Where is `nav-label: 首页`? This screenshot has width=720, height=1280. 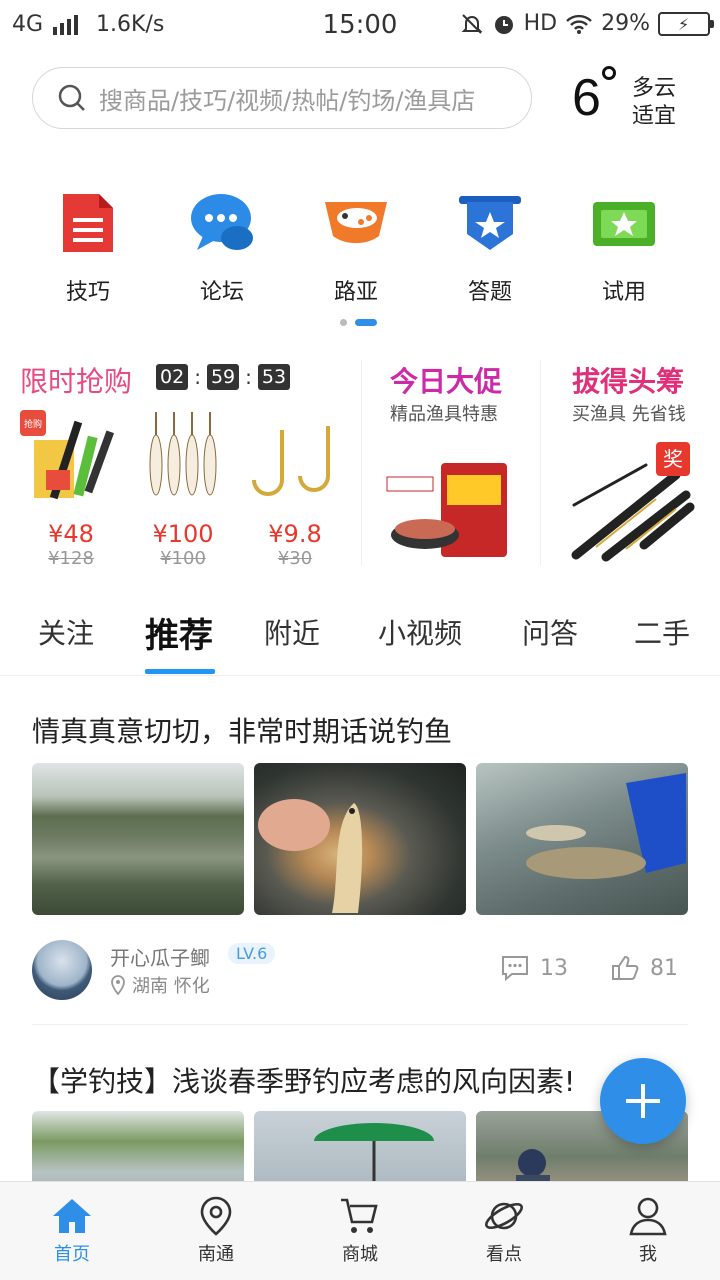 nav-label: 首页 is located at coordinates (72, 1254).